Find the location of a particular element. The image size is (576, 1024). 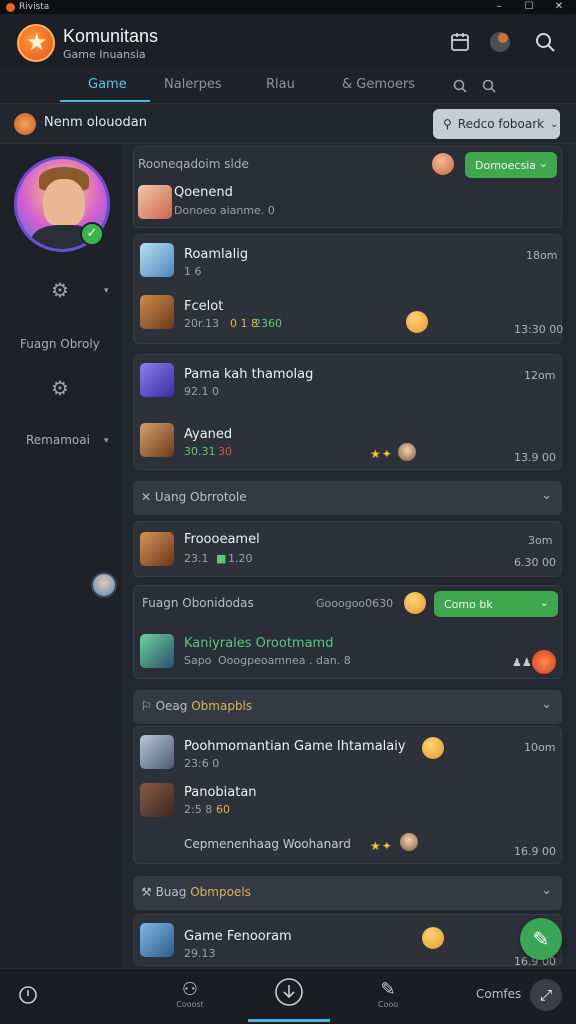

filter-label: Nenm olouodan is located at coordinates (95, 122).